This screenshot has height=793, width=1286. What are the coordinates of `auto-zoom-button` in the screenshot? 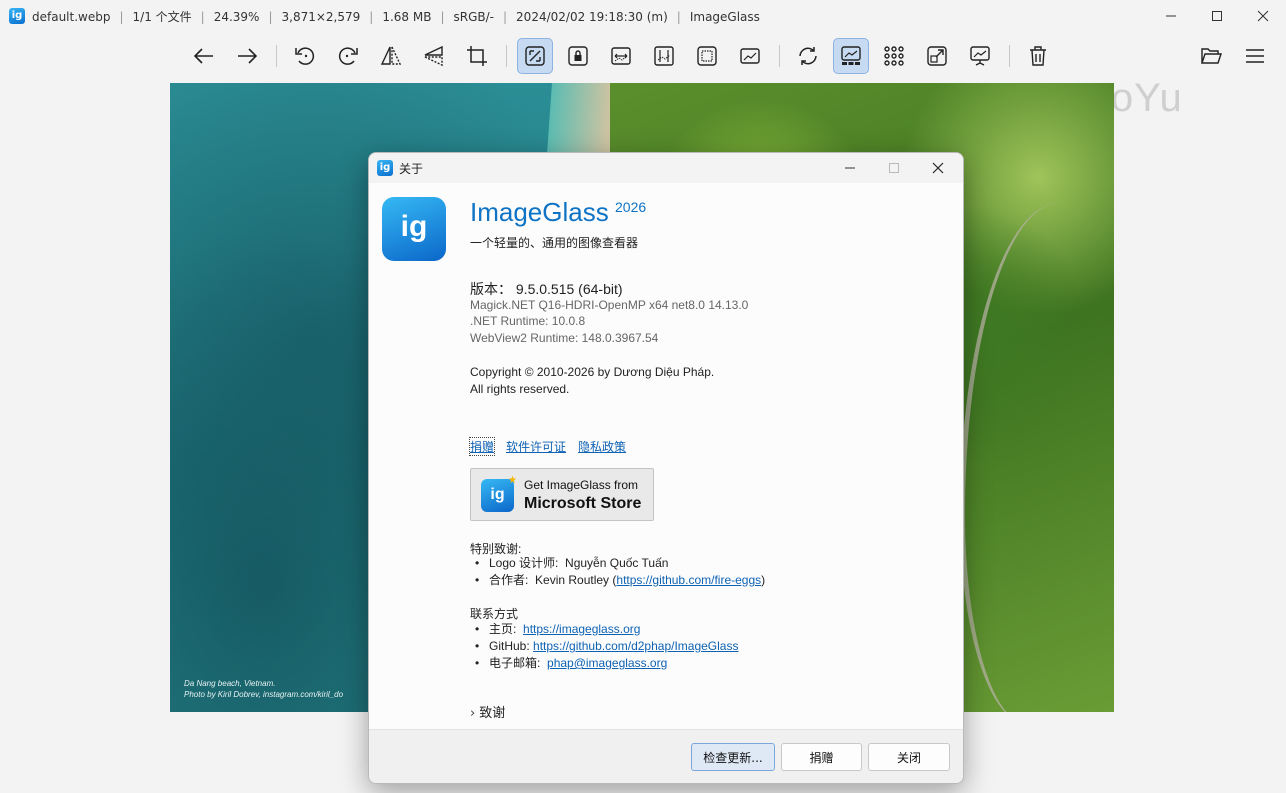 It's located at (535, 56).